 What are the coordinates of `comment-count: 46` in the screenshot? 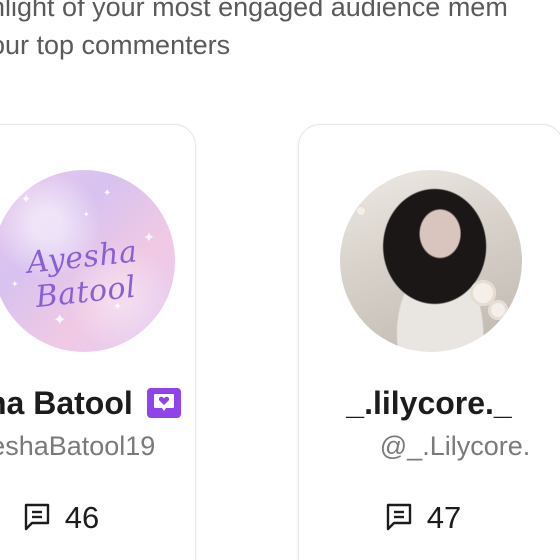 It's located at (96, 518).